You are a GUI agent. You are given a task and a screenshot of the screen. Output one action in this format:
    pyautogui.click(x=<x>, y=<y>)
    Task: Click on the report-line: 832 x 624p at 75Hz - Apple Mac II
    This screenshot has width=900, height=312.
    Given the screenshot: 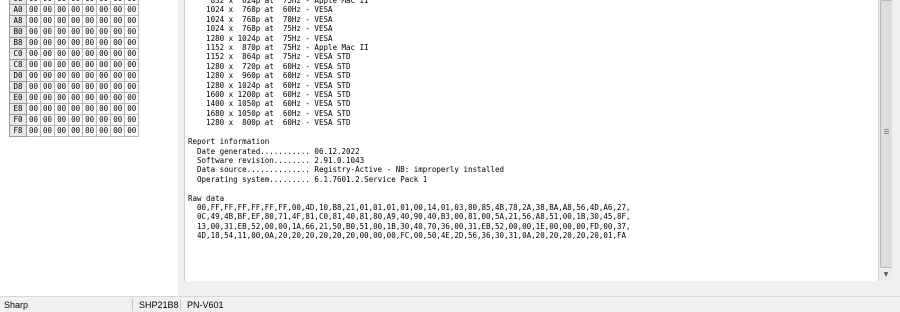 What is the action you would take?
    pyautogui.click(x=278, y=2)
    